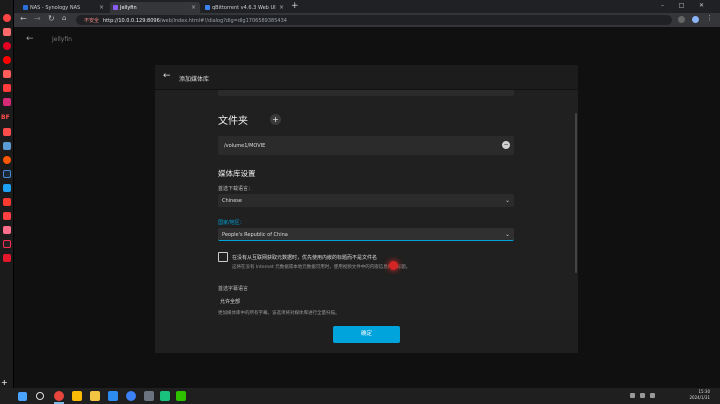 The image size is (720, 404). Describe the element at coordinates (7, 194) in the screenshot. I see `app-sidebar: BF +` at that location.